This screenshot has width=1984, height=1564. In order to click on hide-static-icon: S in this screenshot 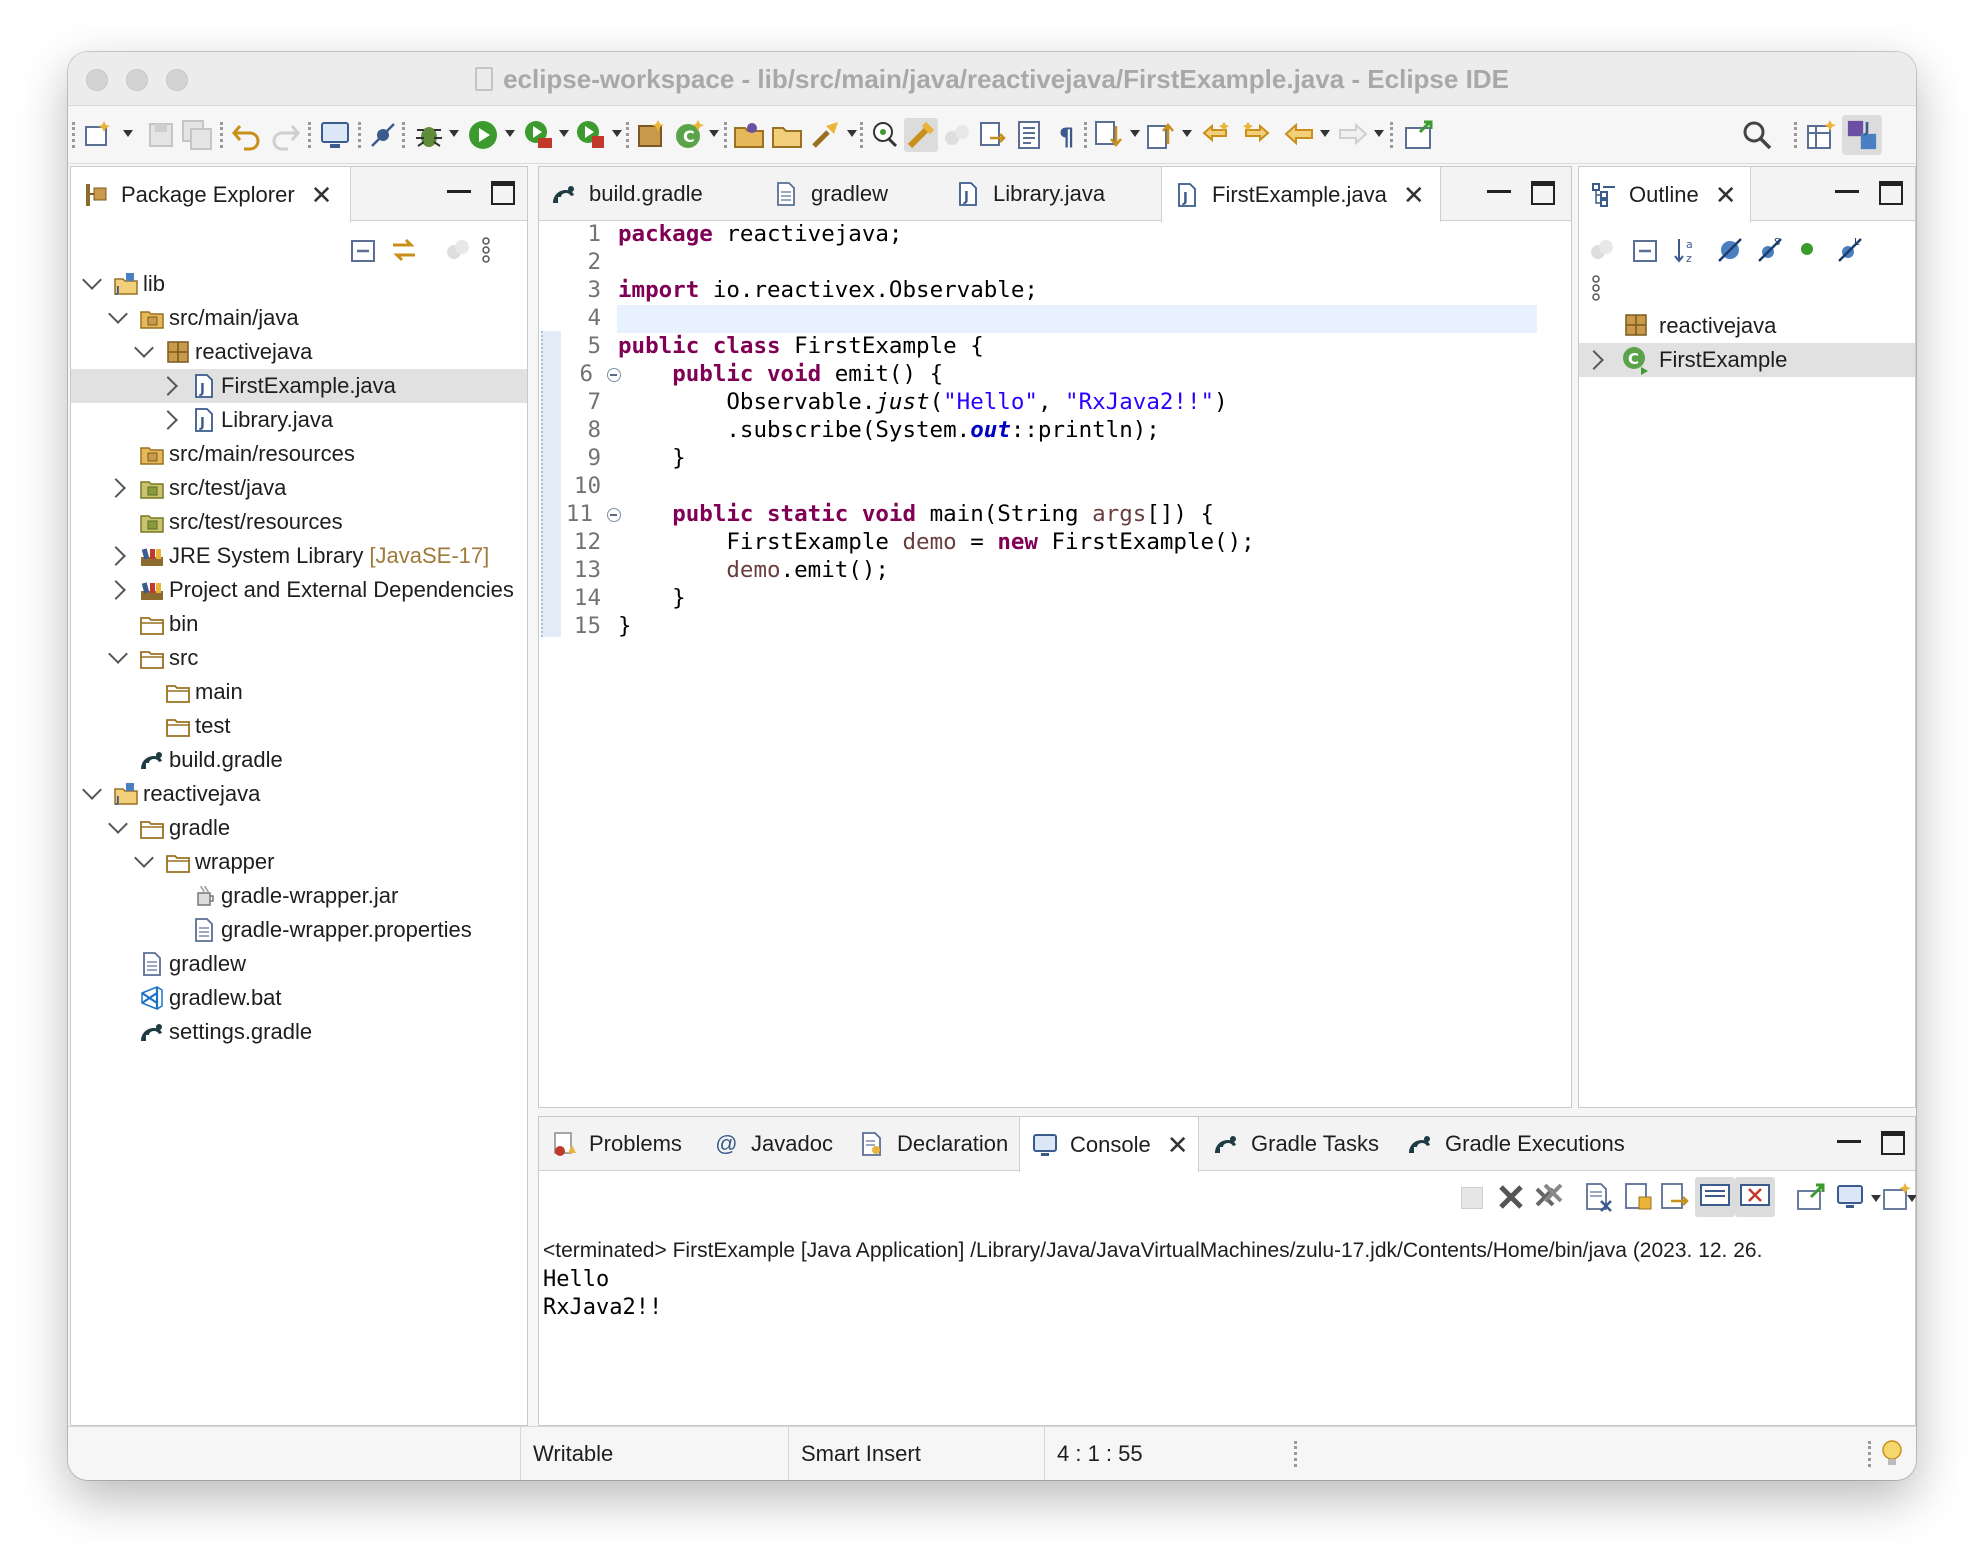, I will do `click(1770, 250)`.